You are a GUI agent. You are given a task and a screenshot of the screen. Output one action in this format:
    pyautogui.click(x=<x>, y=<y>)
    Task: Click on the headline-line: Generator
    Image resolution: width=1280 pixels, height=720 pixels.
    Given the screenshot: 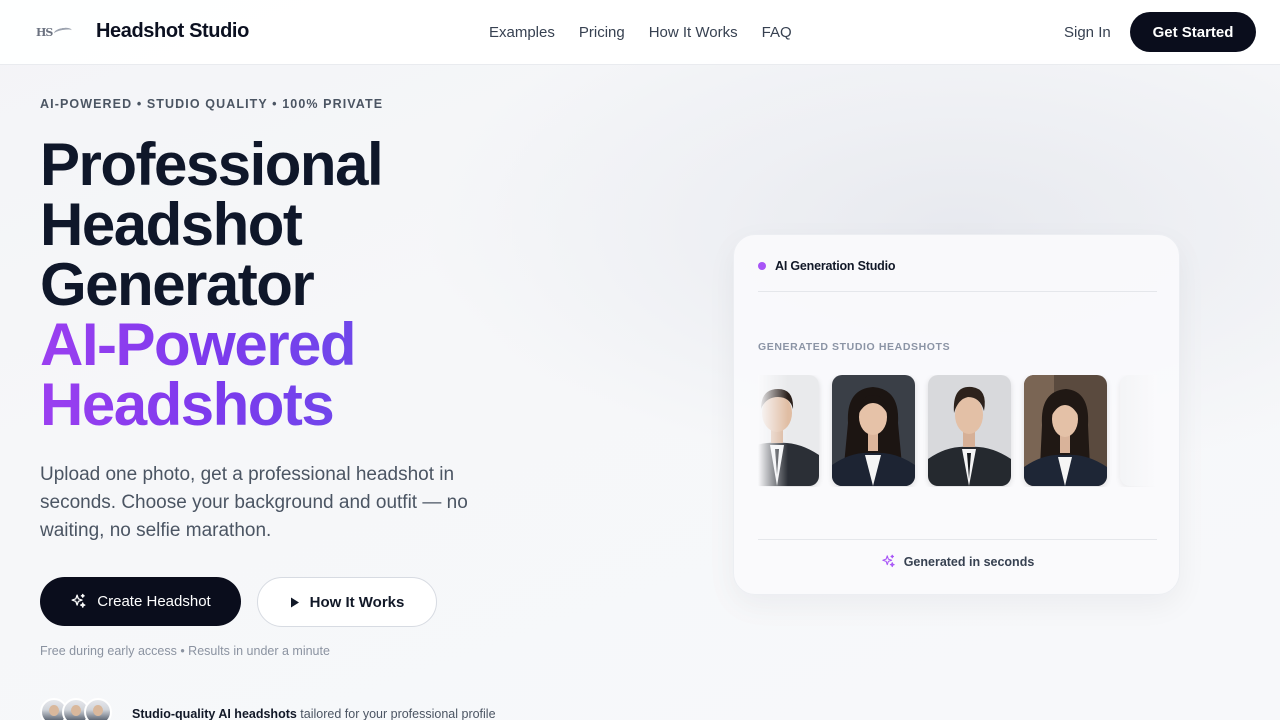 What is the action you would take?
    pyautogui.click(x=177, y=284)
    